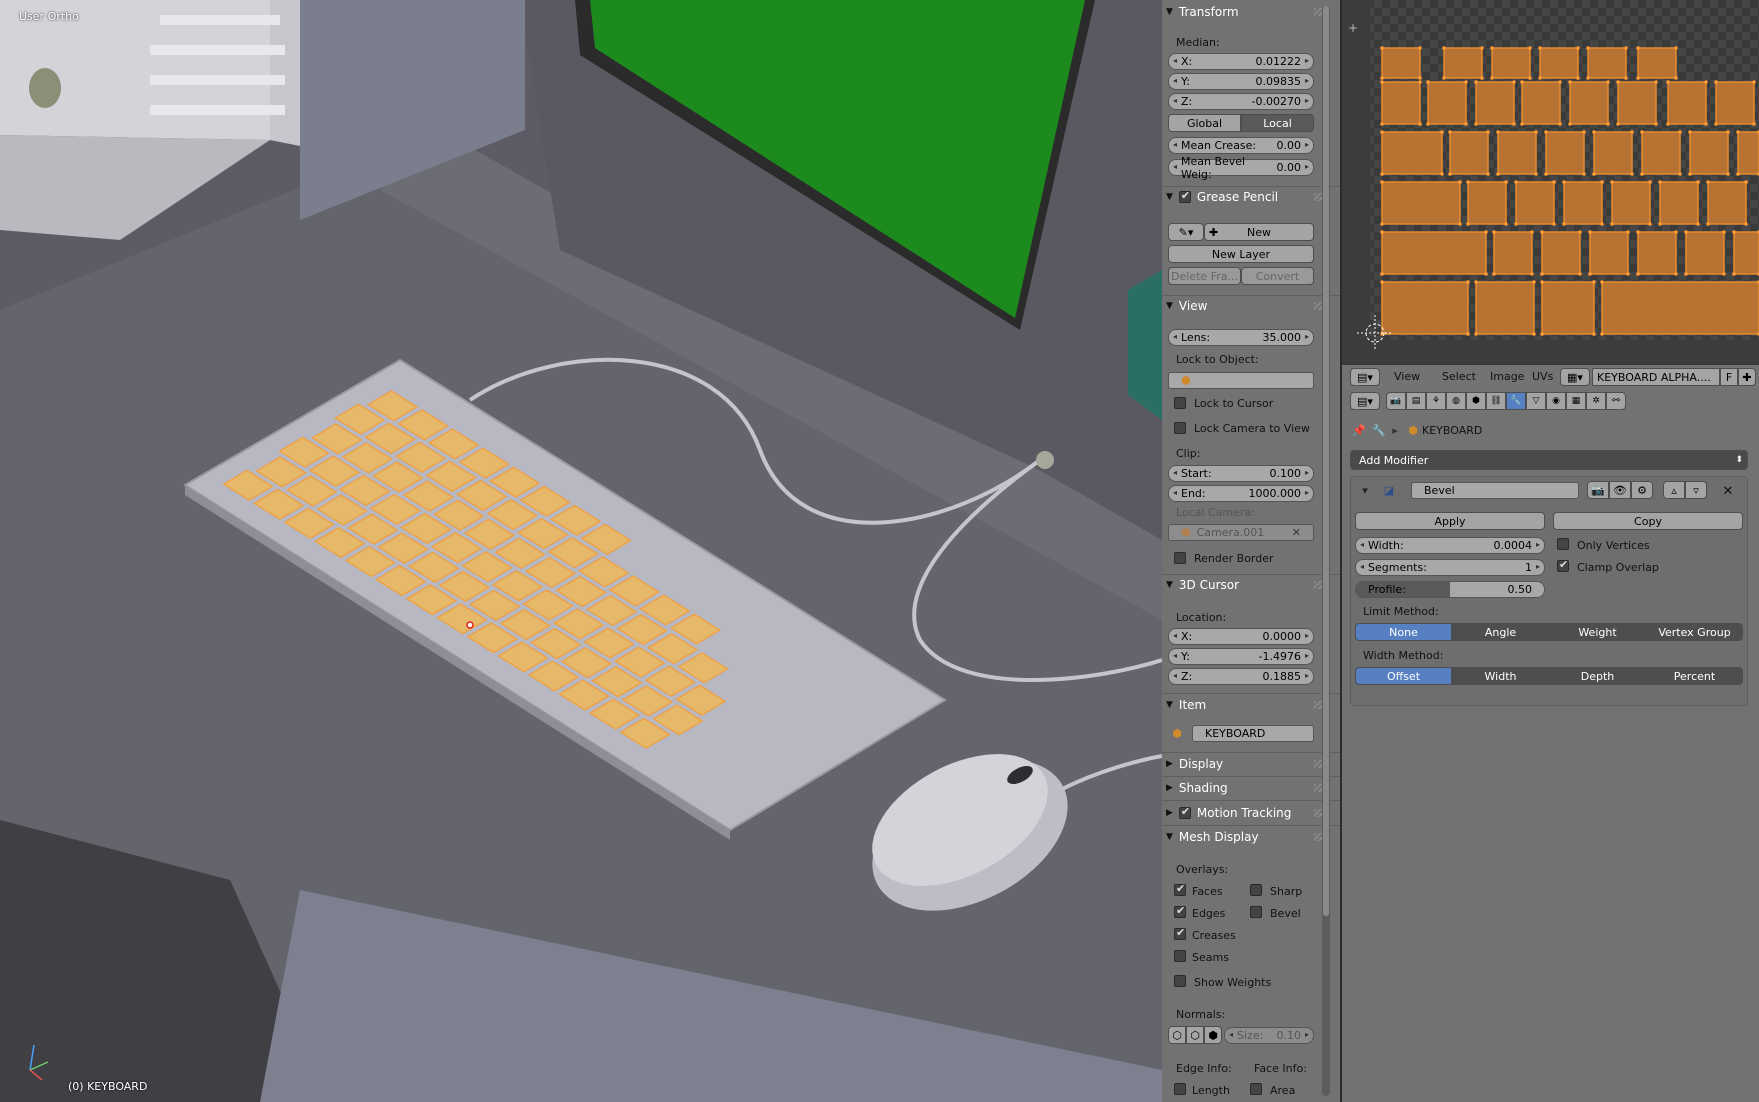 The image size is (1759, 1102). I want to click on 3d-cursor-panel-header: ▼ 3D Cursor, so click(1247, 585).